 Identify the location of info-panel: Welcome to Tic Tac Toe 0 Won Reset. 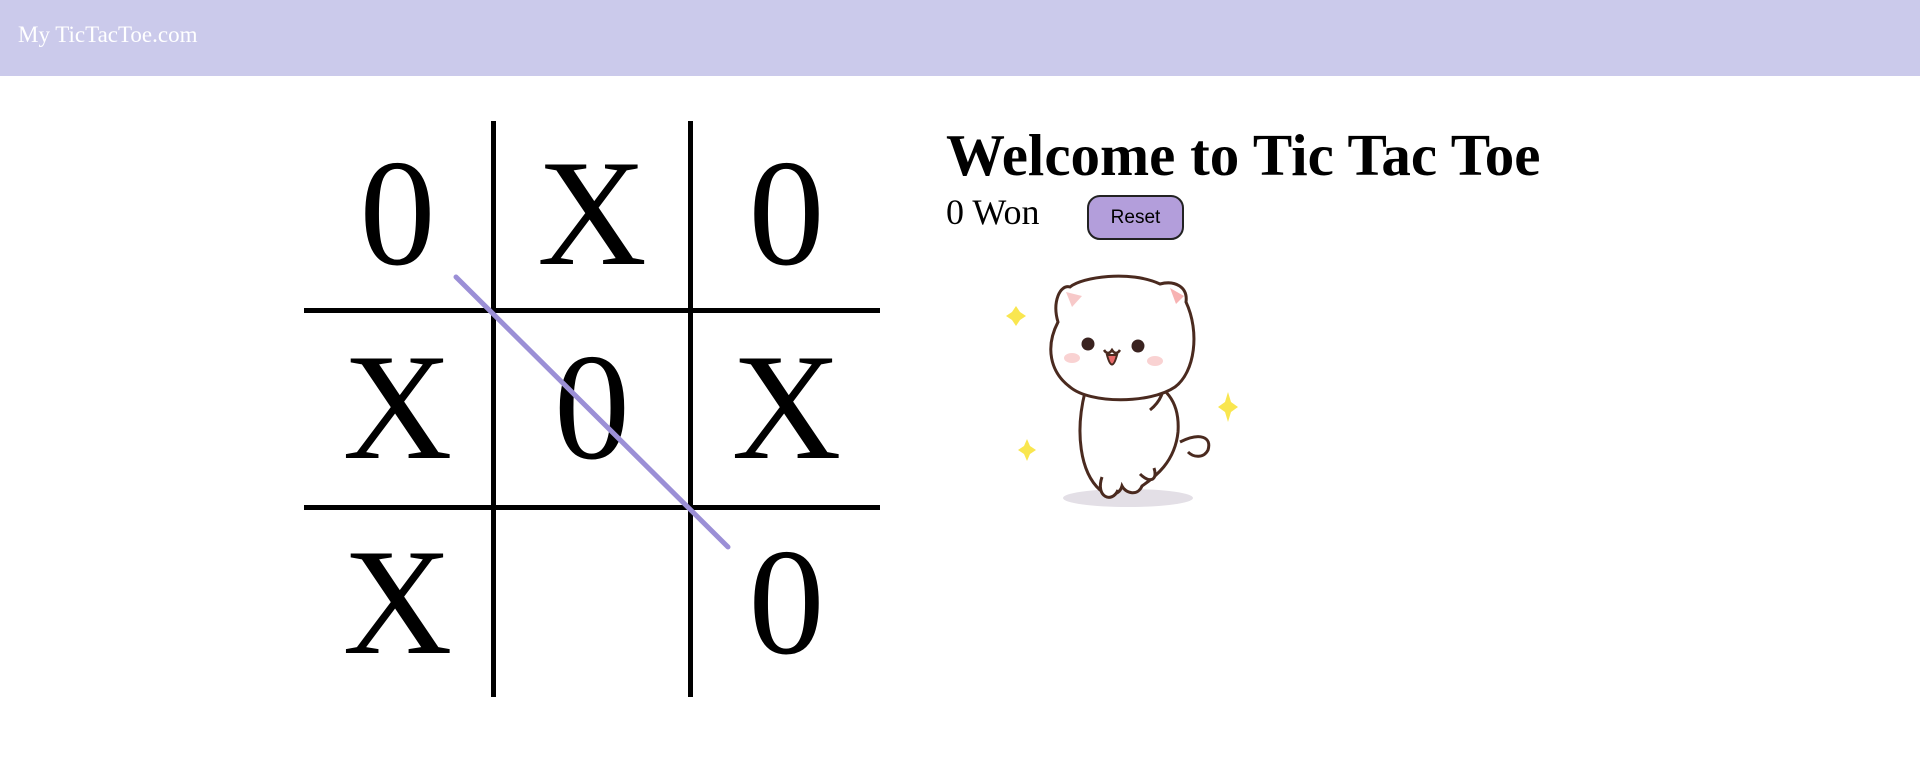
(1243, 179).